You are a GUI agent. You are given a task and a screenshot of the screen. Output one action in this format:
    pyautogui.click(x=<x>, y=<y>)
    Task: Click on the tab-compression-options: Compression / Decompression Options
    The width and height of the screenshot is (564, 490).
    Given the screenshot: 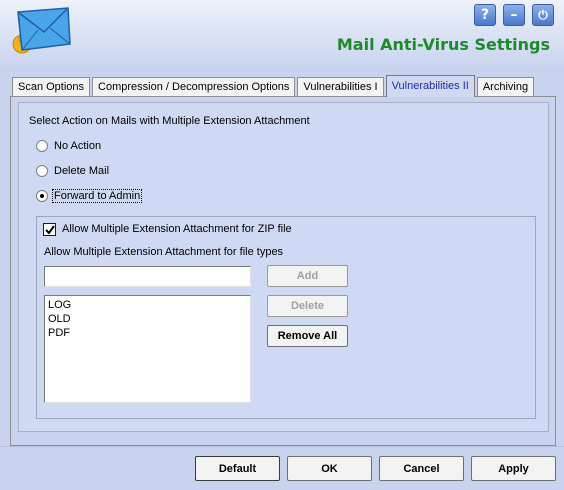 What is the action you would take?
    pyautogui.click(x=194, y=87)
    